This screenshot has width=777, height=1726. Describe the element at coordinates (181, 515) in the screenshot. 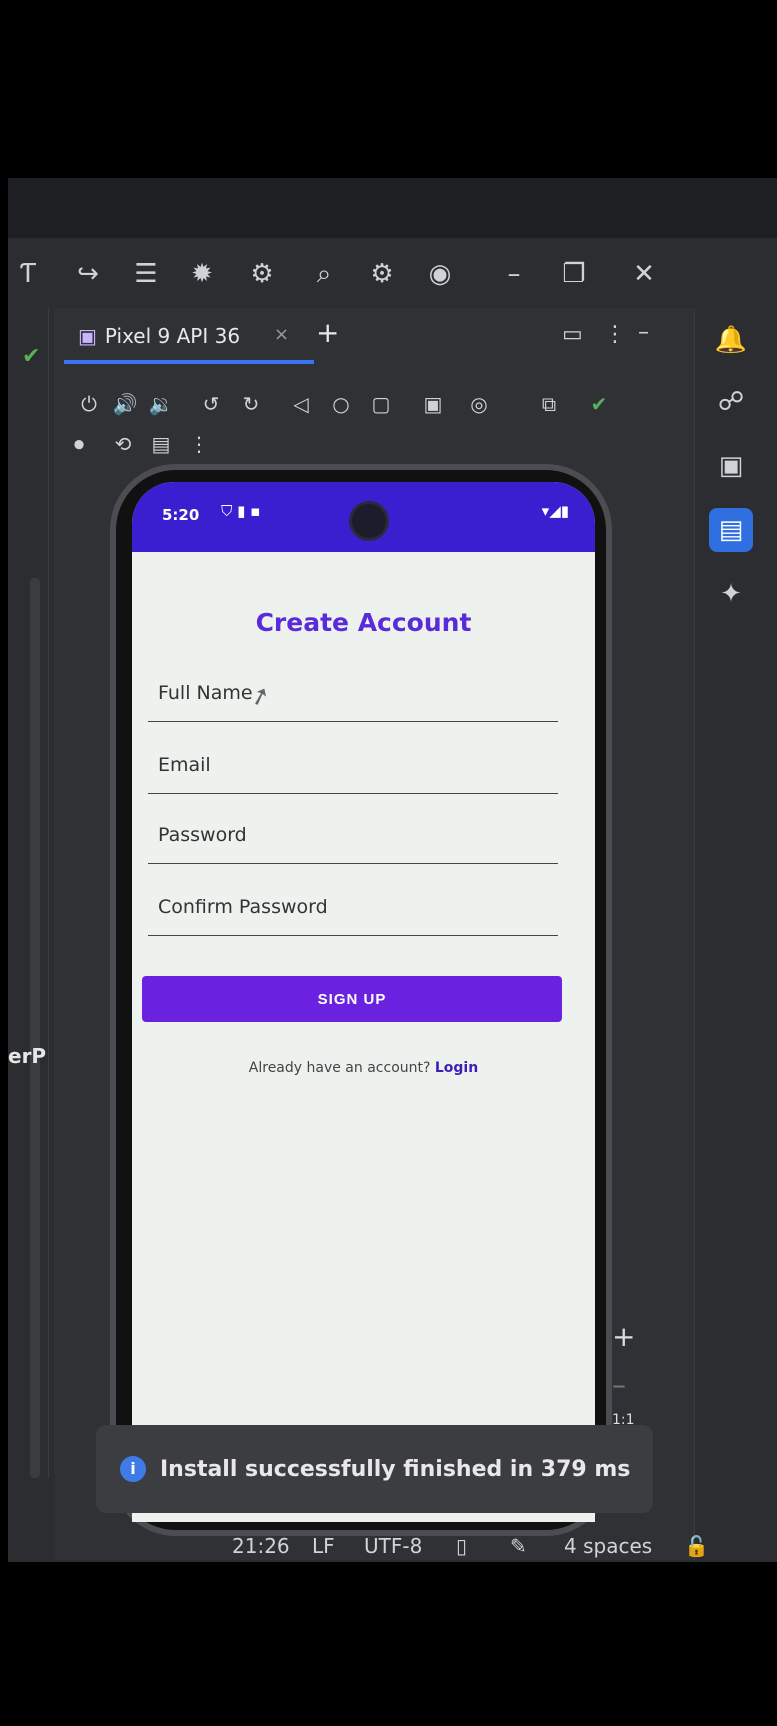

I see `status-time: 5:20` at that location.